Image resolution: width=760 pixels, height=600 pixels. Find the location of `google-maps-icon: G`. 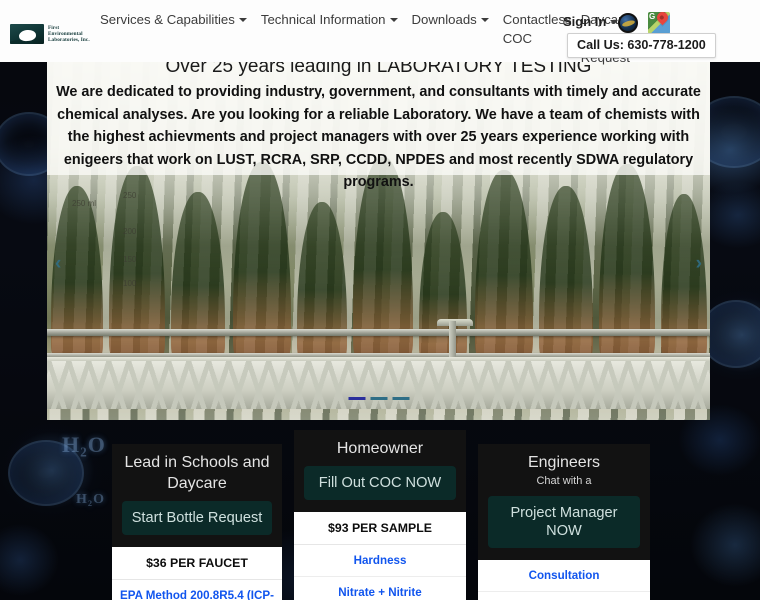

google-maps-icon: G is located at coordinates (659, 23).